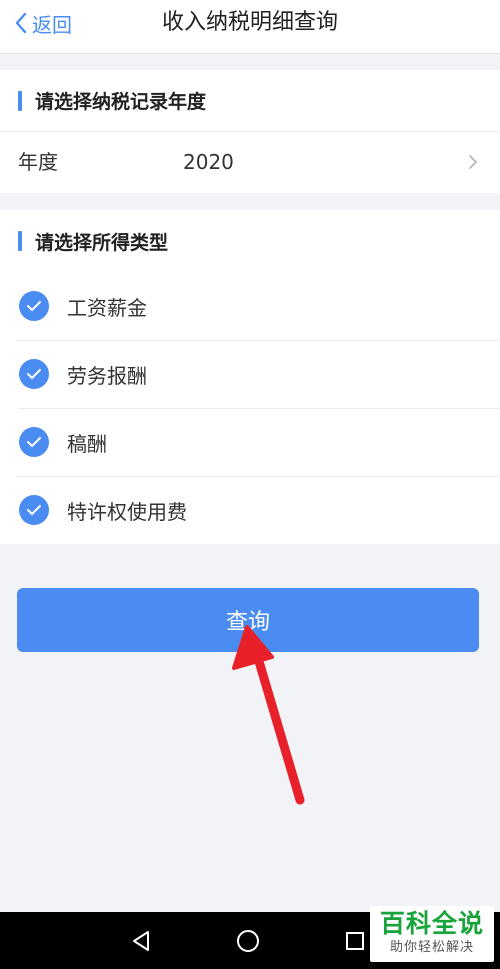  What do you see at coordinates (250, 101) in the screenshot?
I see `year-section-heading: 请选择纳税记录年度` at bounding box center [250, 101].